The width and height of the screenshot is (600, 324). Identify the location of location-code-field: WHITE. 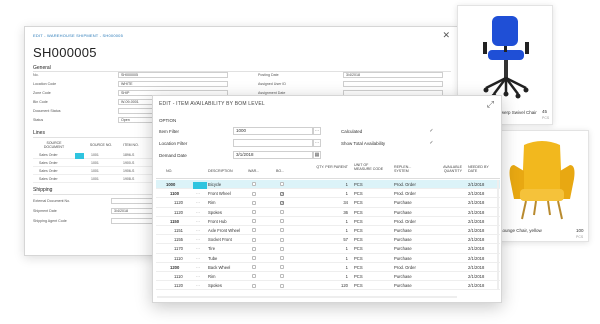
(173, 84).